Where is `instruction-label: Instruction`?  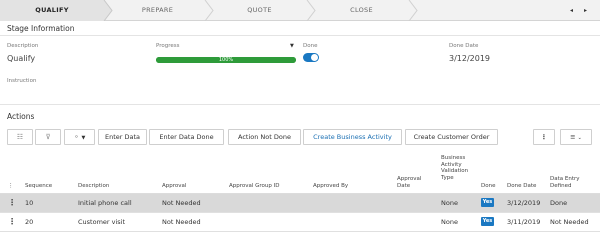 instruction-label: Instruction is located at coordinates (22, 81).